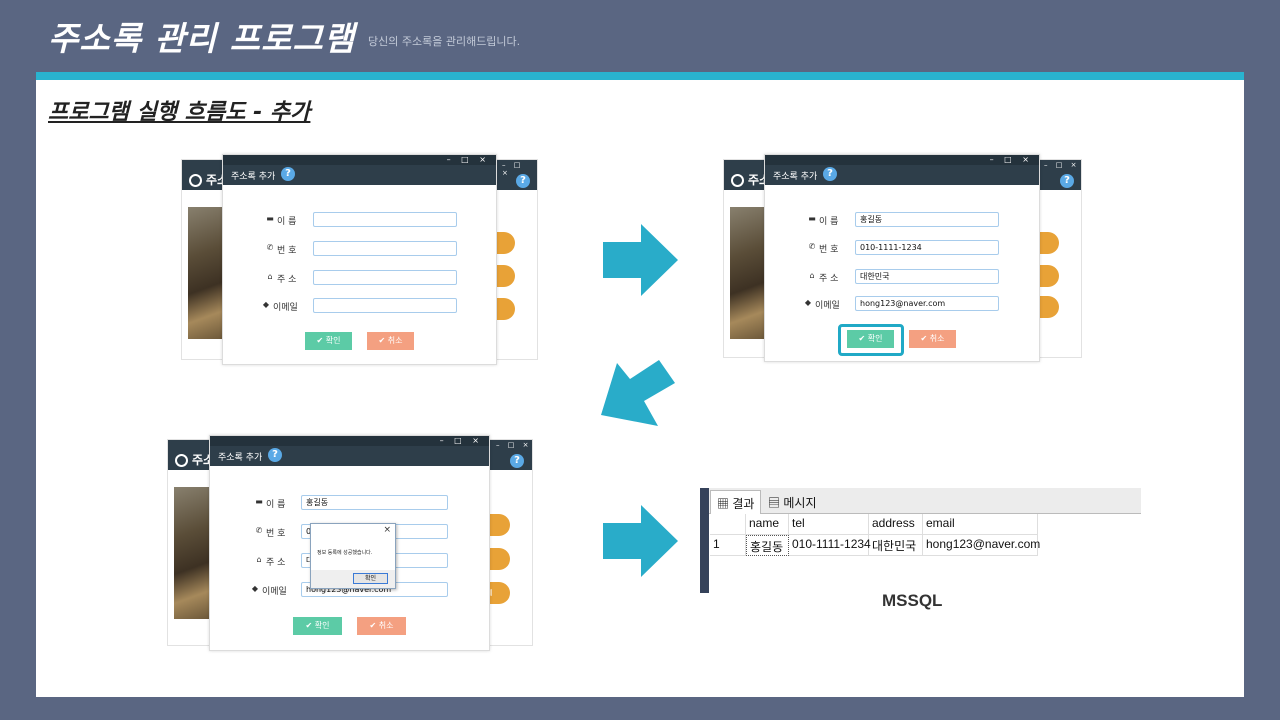 The width and height of the screenshot is (1280, 720). I want to click on column-header: address, so click(896, 524).